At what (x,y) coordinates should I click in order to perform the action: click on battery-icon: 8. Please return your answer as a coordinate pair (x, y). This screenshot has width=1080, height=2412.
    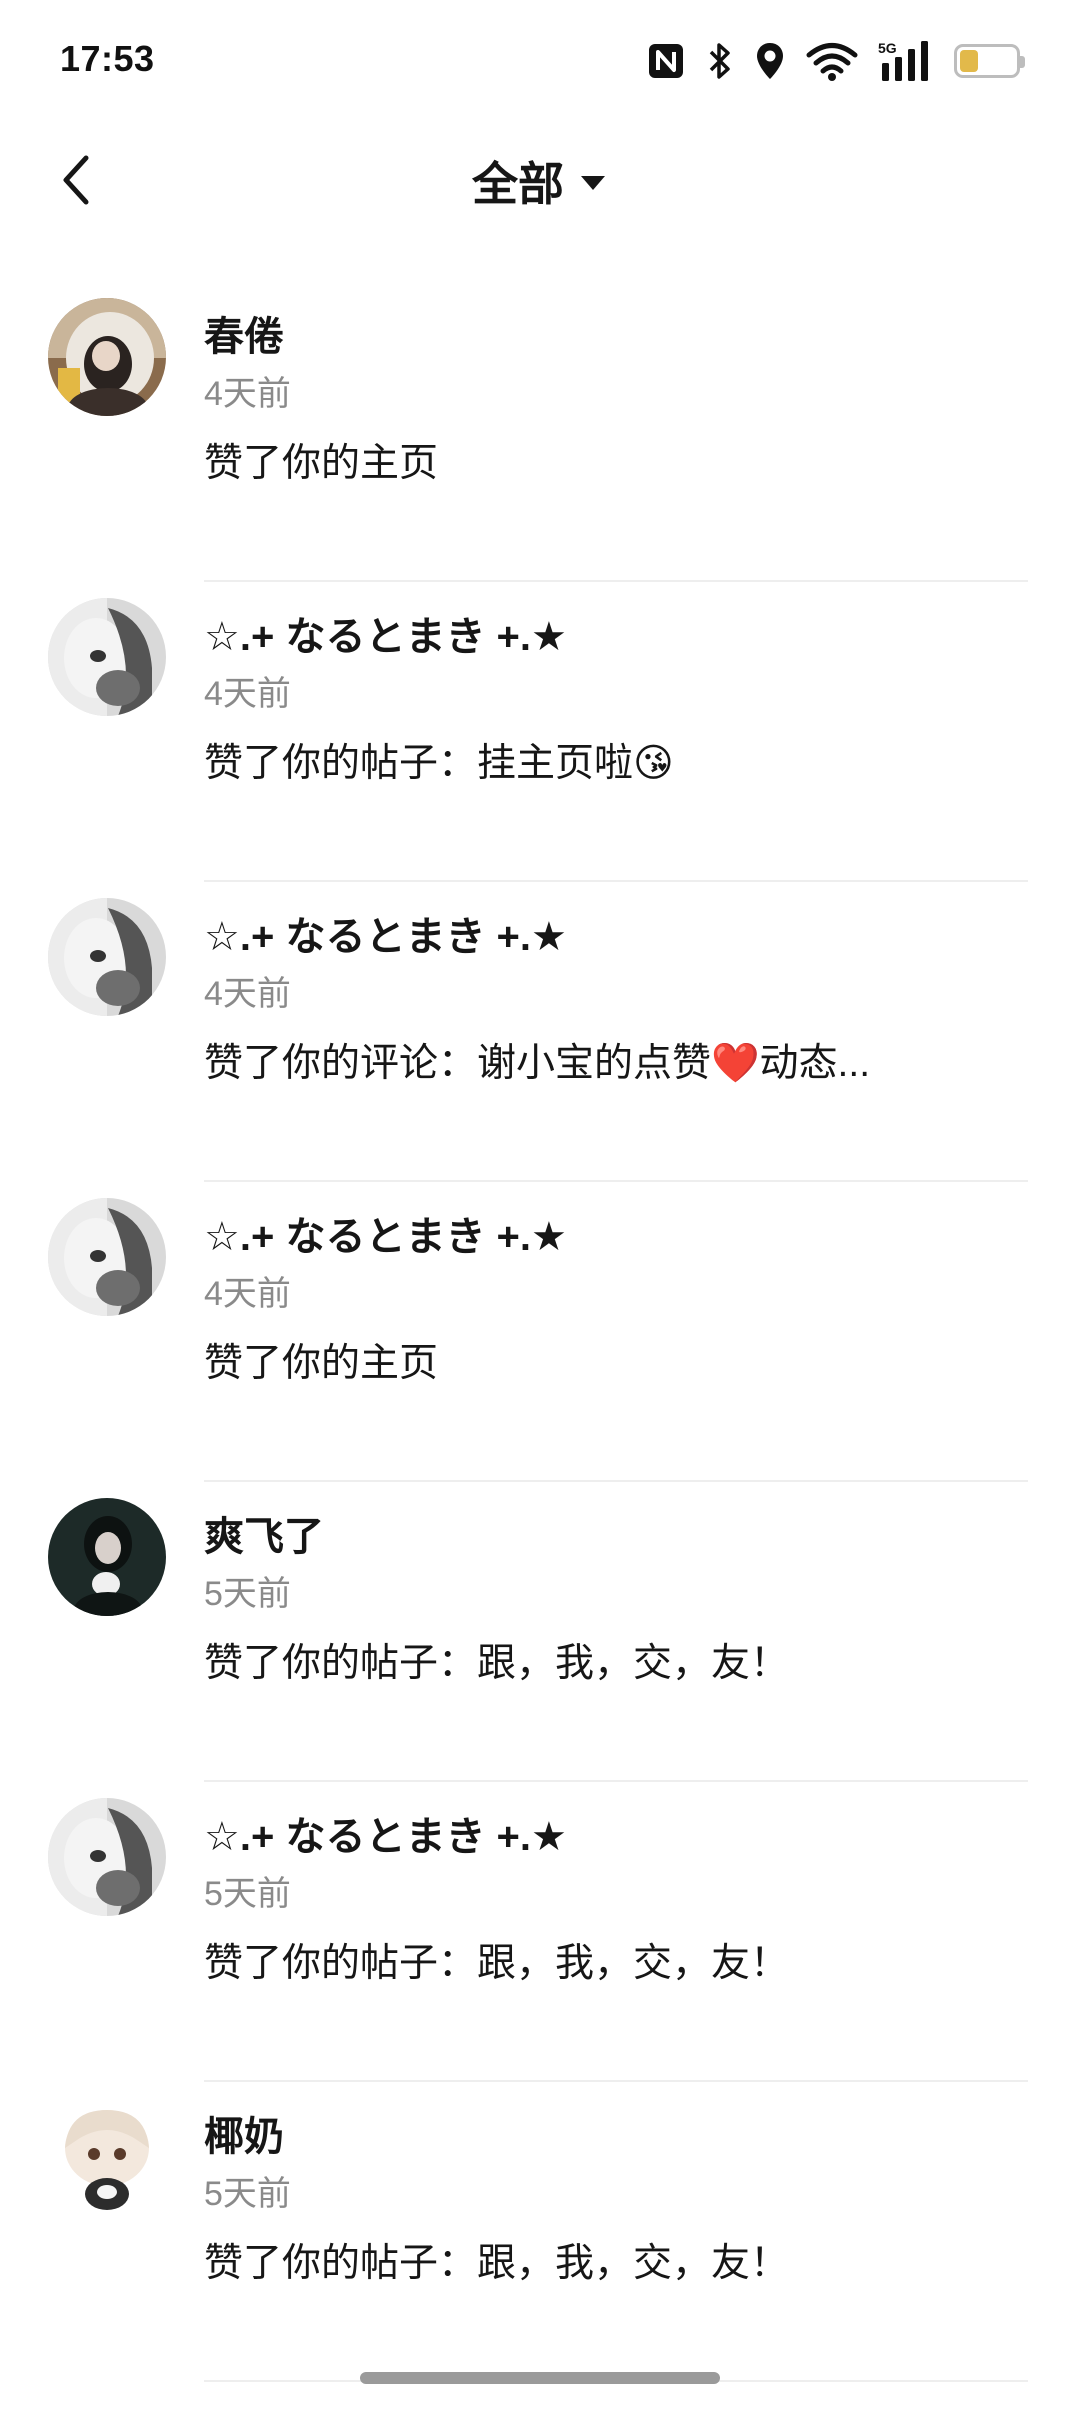
    Looking at the image, I should click on (989, 61).